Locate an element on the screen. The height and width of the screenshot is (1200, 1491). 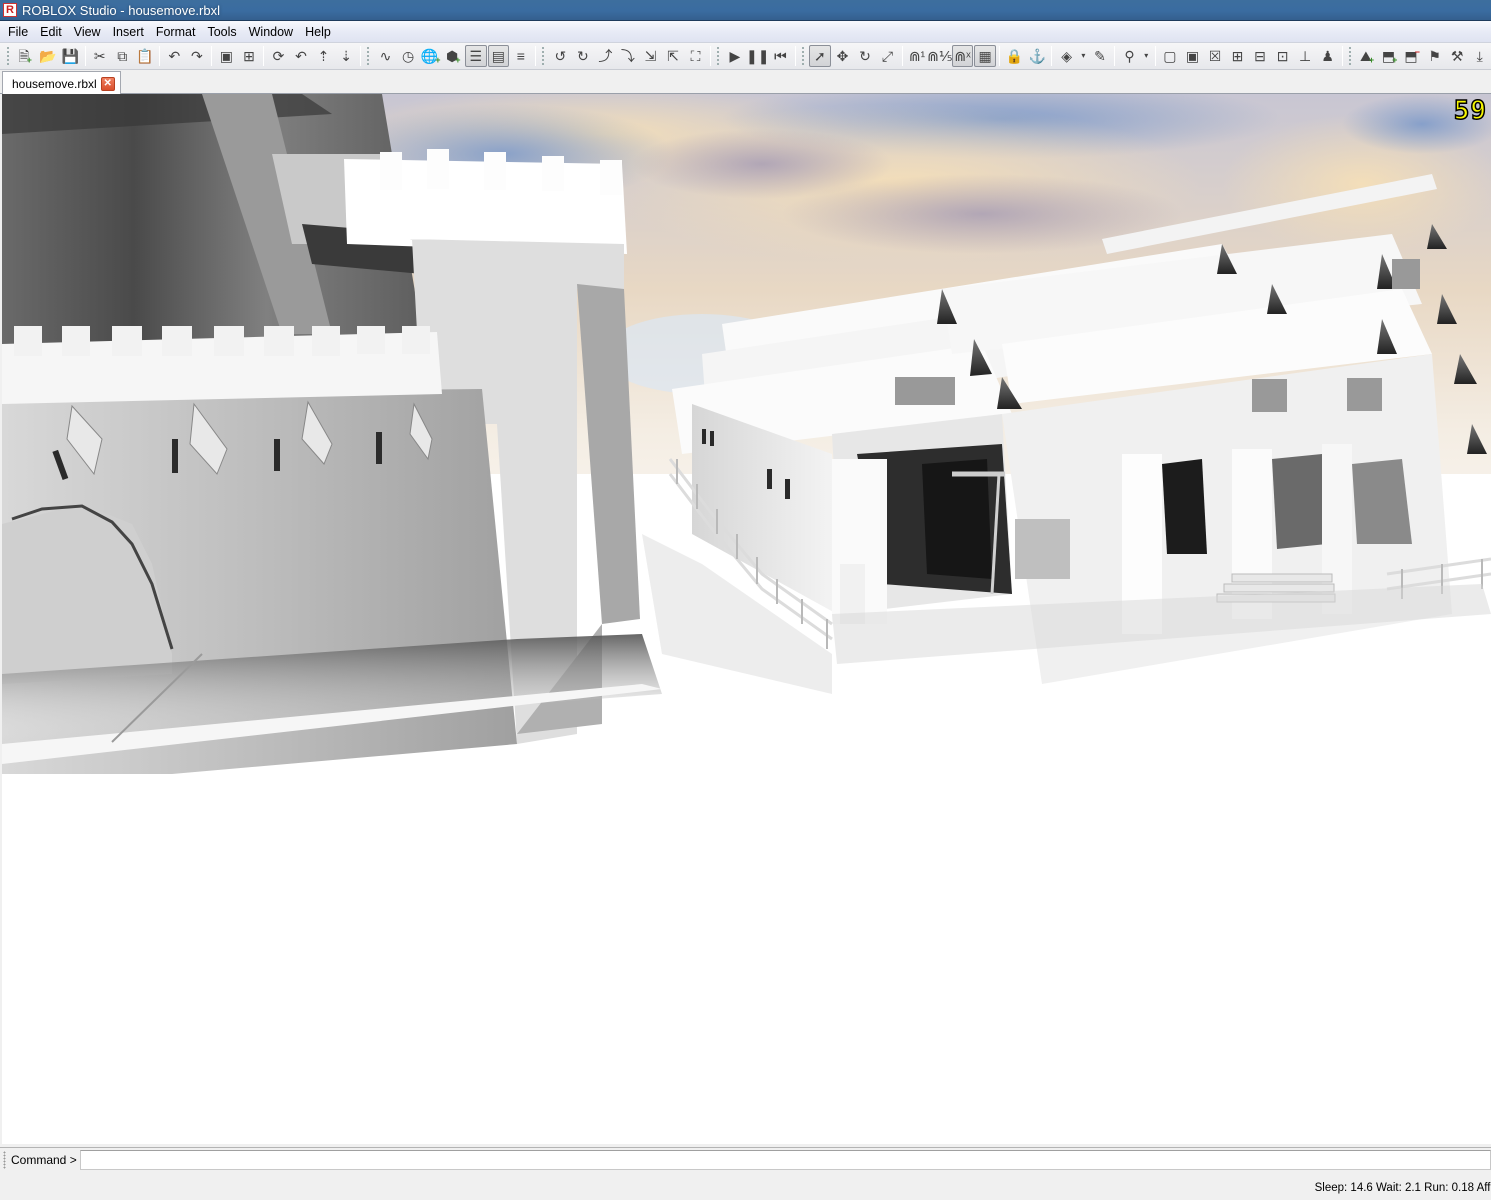
tilt-icon: ↶ is located at coordinates (301, 56).